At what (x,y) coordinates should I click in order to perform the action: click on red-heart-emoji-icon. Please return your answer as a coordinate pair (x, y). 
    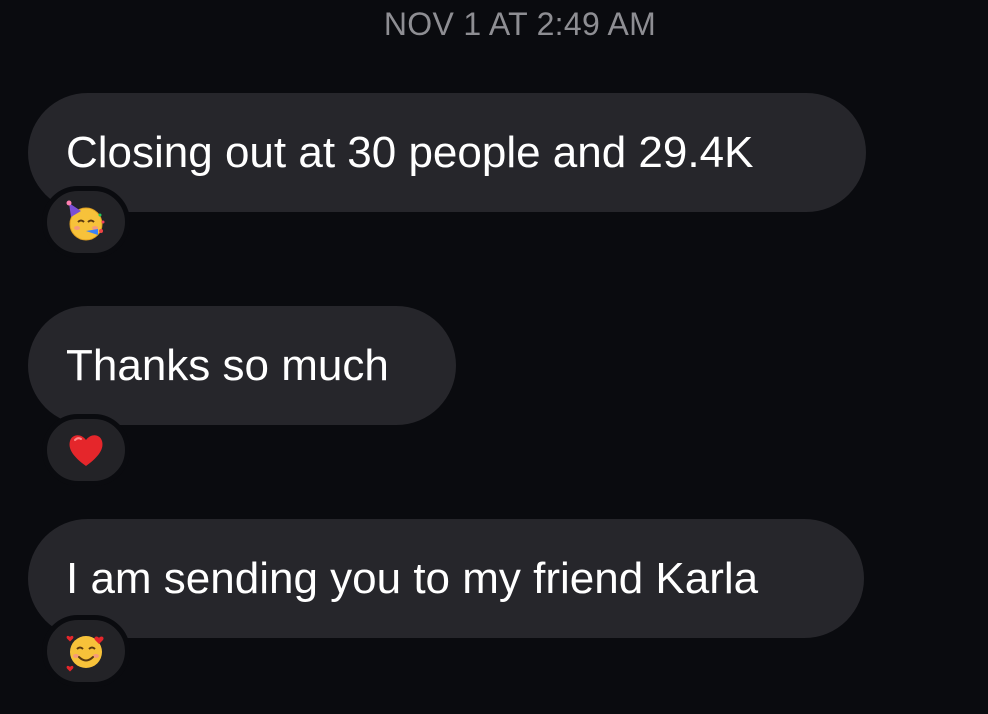
    Looking at the image, I should click on (86, 450).